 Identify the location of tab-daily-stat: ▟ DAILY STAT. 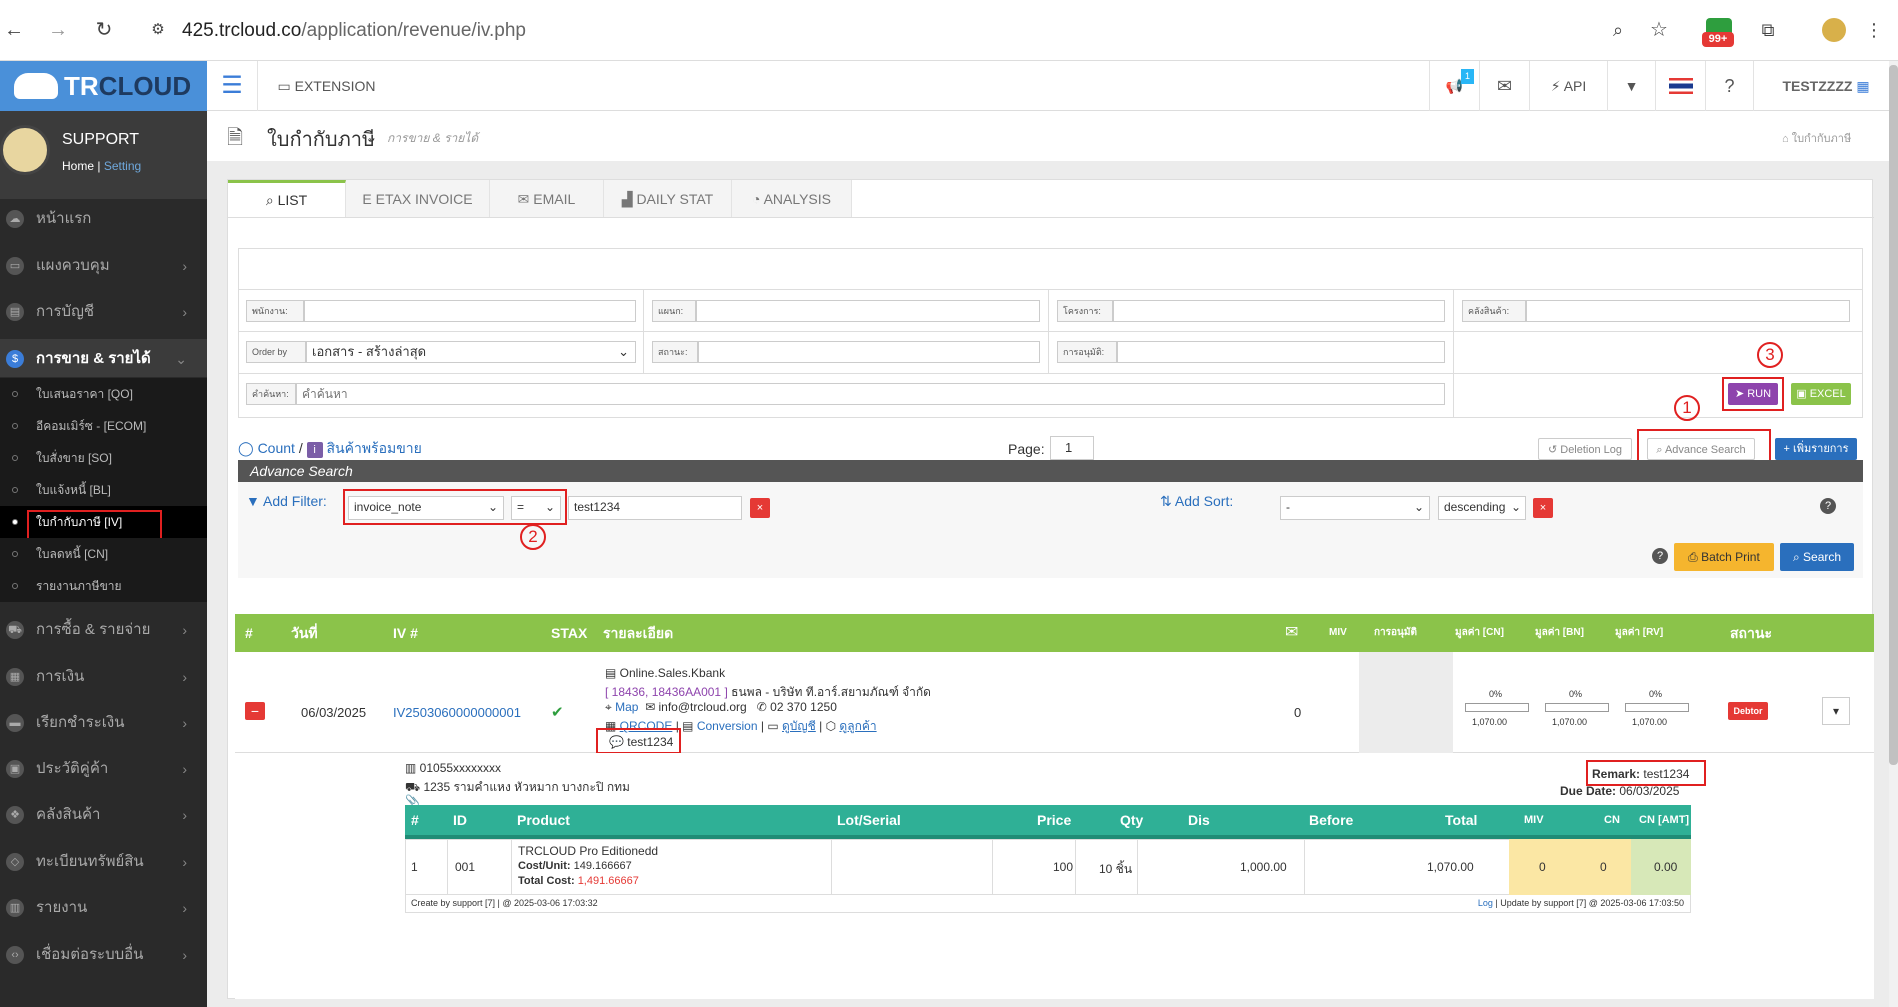
(668, 199).